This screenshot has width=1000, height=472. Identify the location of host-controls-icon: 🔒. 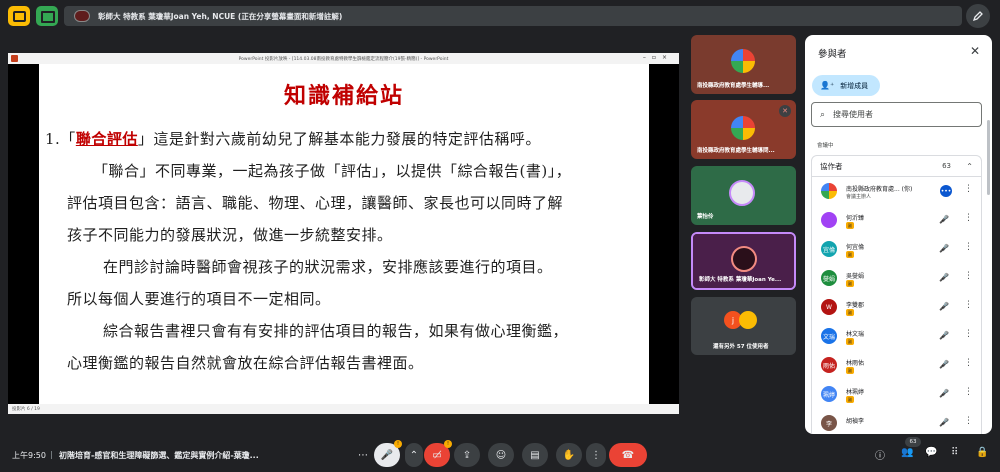
(982, 452).